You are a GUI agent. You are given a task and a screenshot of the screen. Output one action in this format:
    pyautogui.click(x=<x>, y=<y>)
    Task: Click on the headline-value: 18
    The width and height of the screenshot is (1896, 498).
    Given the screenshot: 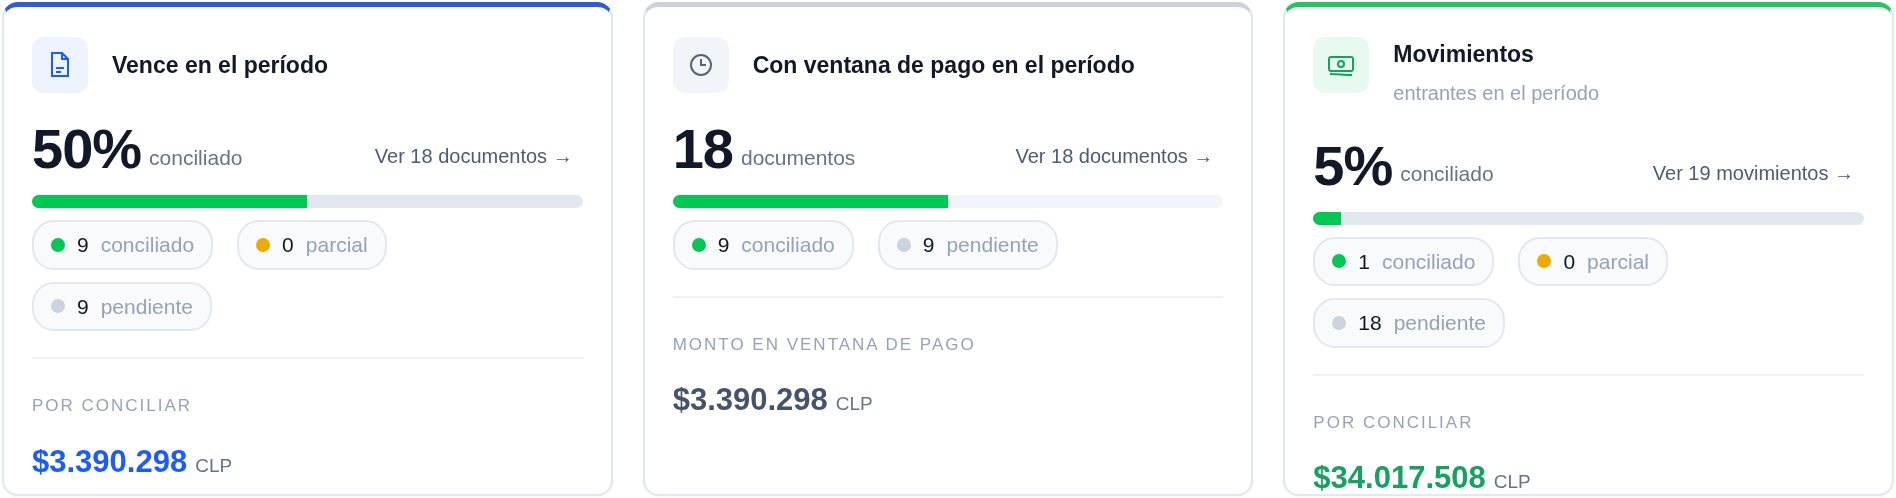 What is the action you would take?
    pyautogui.click(x=702, y=149)
    